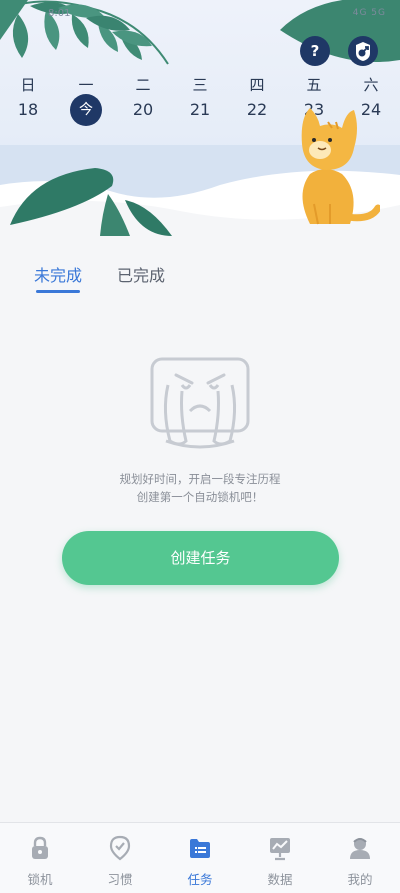 The height and width of the screenshot is (893, 400). Describe the element at coordinates (200, 479) in the screenshot. I see `empty-message-line1: 规划好时间，开启一段专注历程` at that location.